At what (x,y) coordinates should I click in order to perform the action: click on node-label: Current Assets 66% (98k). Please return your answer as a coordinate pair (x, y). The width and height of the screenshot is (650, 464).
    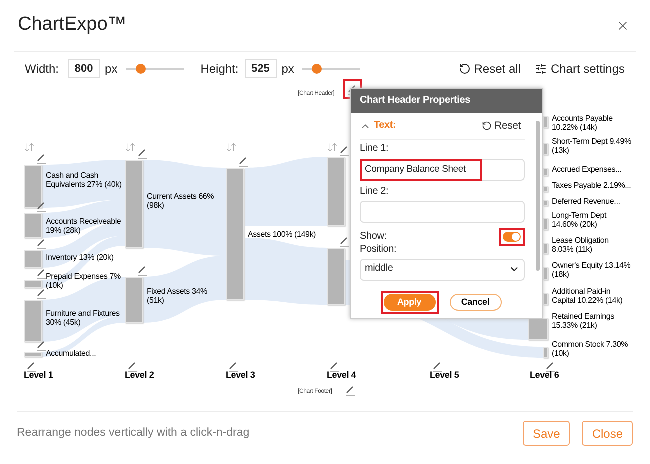
    Looking at the image, I should click on (181, 201).